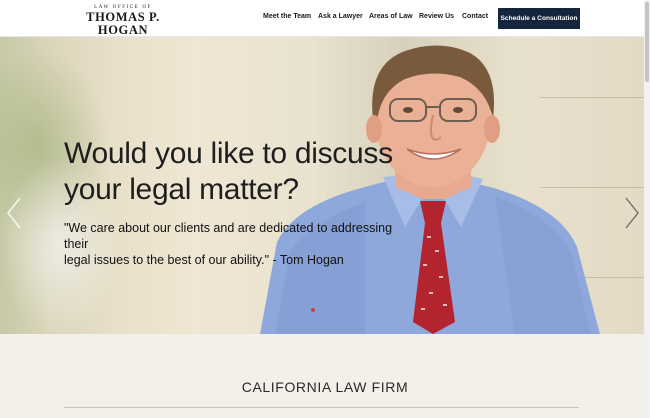 The image size is (650, 418). I want to click on schedule-consultation-button: Schedule a Consultation, so click(539, 18).